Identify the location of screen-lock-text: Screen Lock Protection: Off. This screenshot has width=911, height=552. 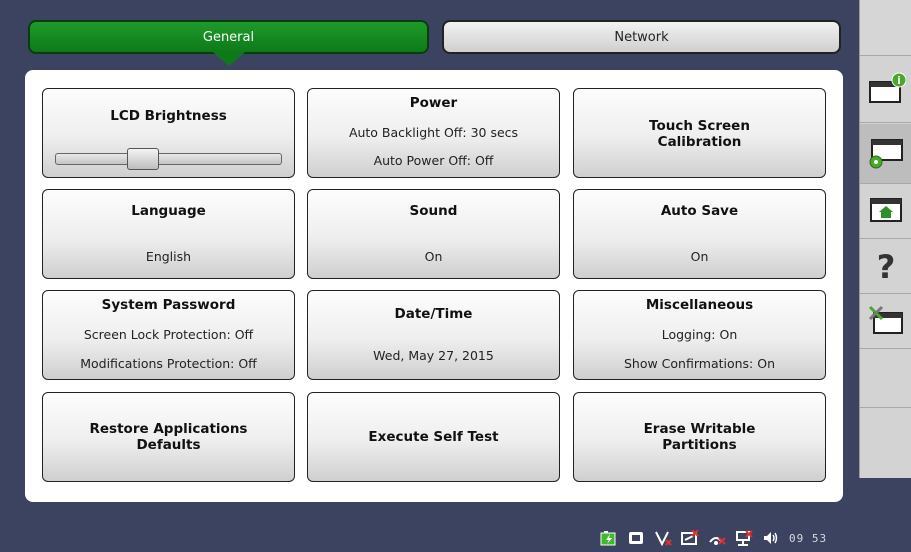
(168, 334).